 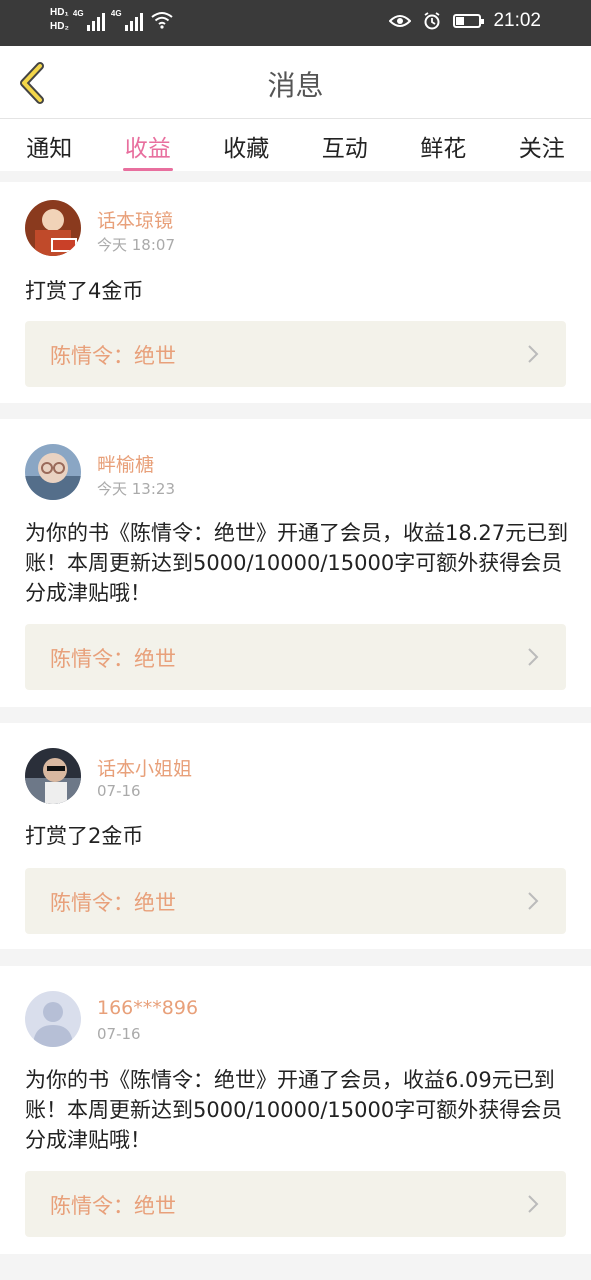 What do you see at coordinates (144, 767) in the screenshot?
I see `username: 话本小姐姐` at bounding box center [144, 767].